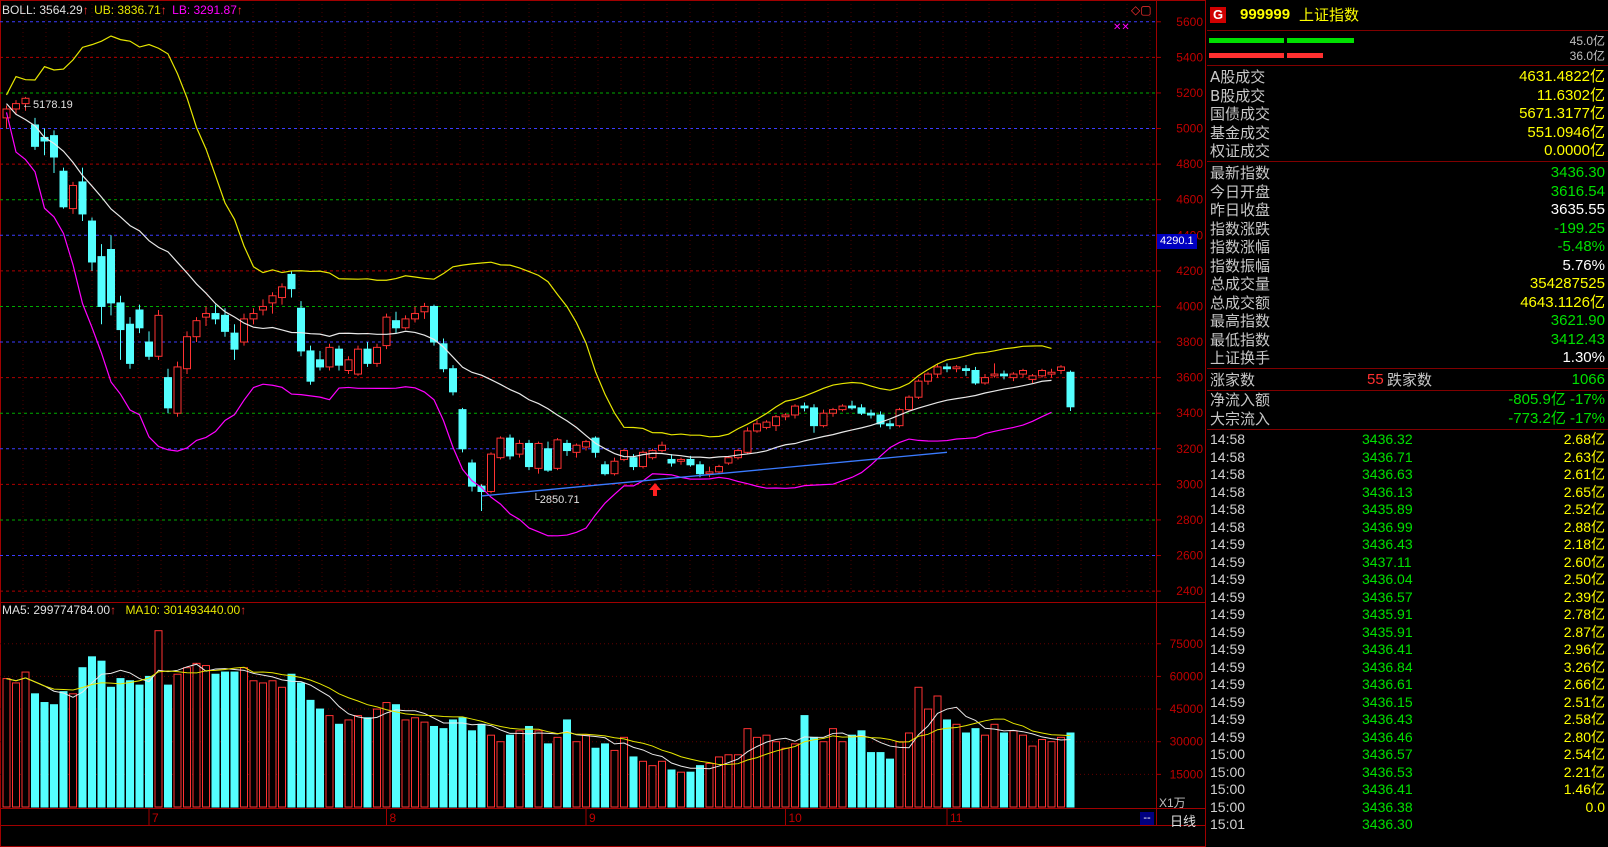  I want to click on flow-label: 净流入额, so click(1240, 400).